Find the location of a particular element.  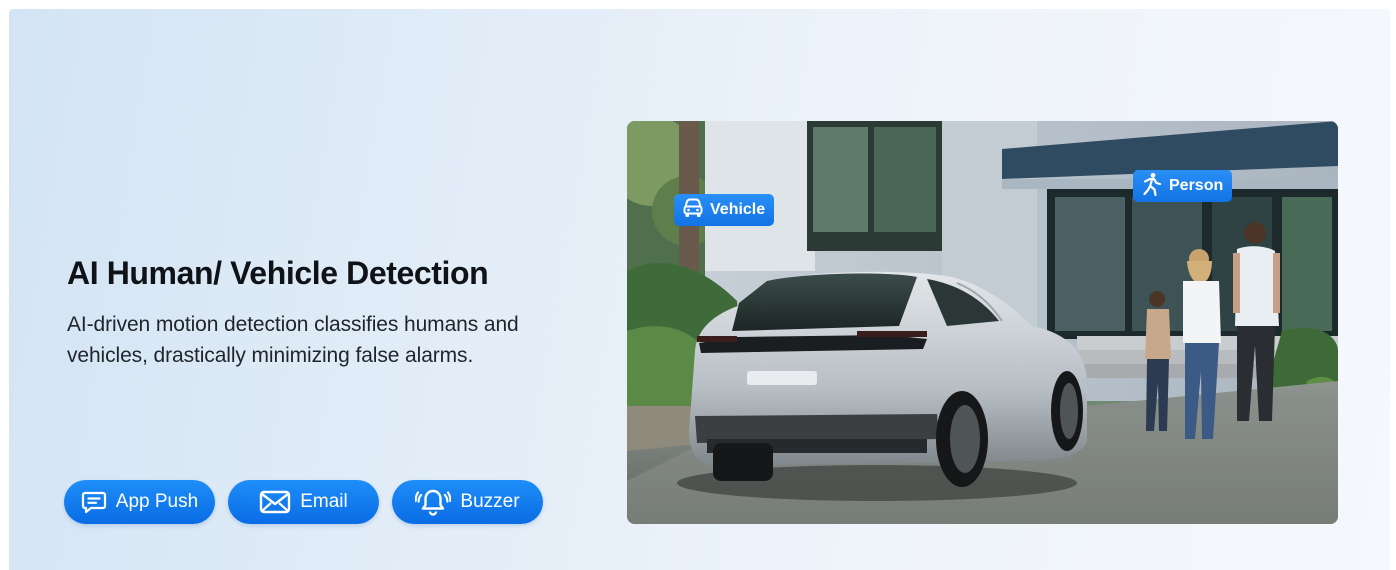

buzzer-button: Buzzer is located at coordinates (467, 502).